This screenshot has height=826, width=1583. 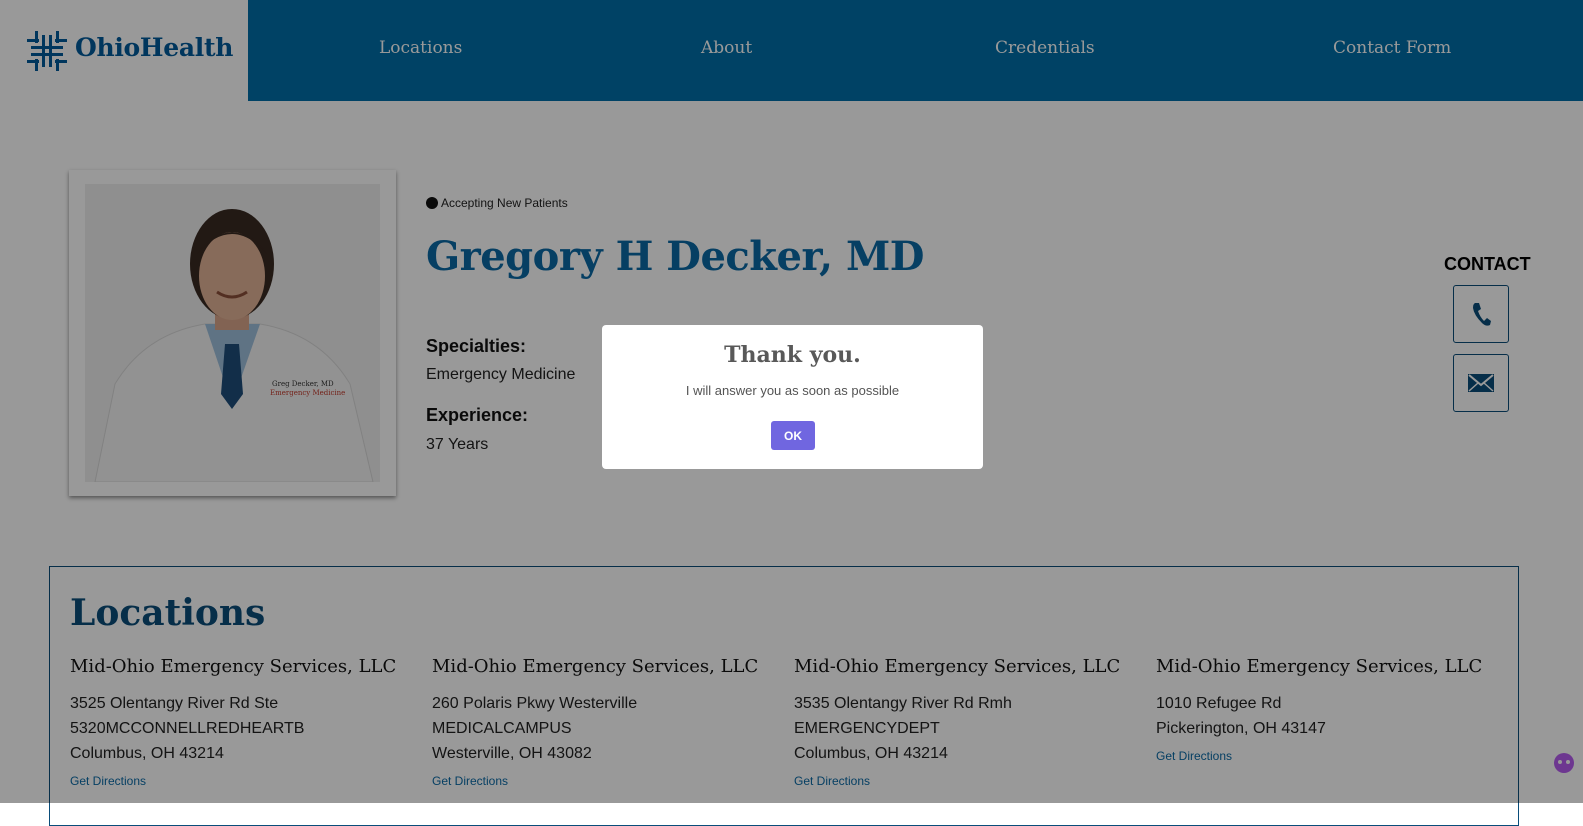 I want to click on dialog-title: Thank you., so click(x=792, y=355).